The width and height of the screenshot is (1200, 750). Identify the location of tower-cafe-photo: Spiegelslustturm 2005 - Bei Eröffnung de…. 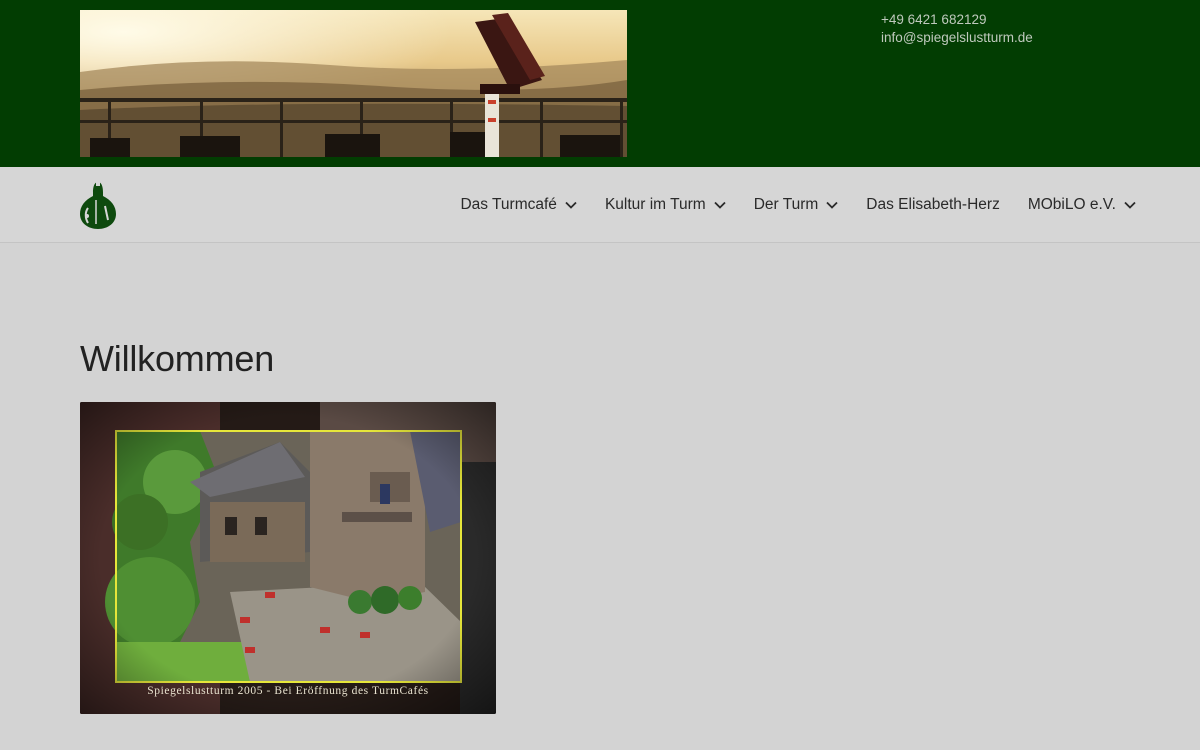
(288, 558).